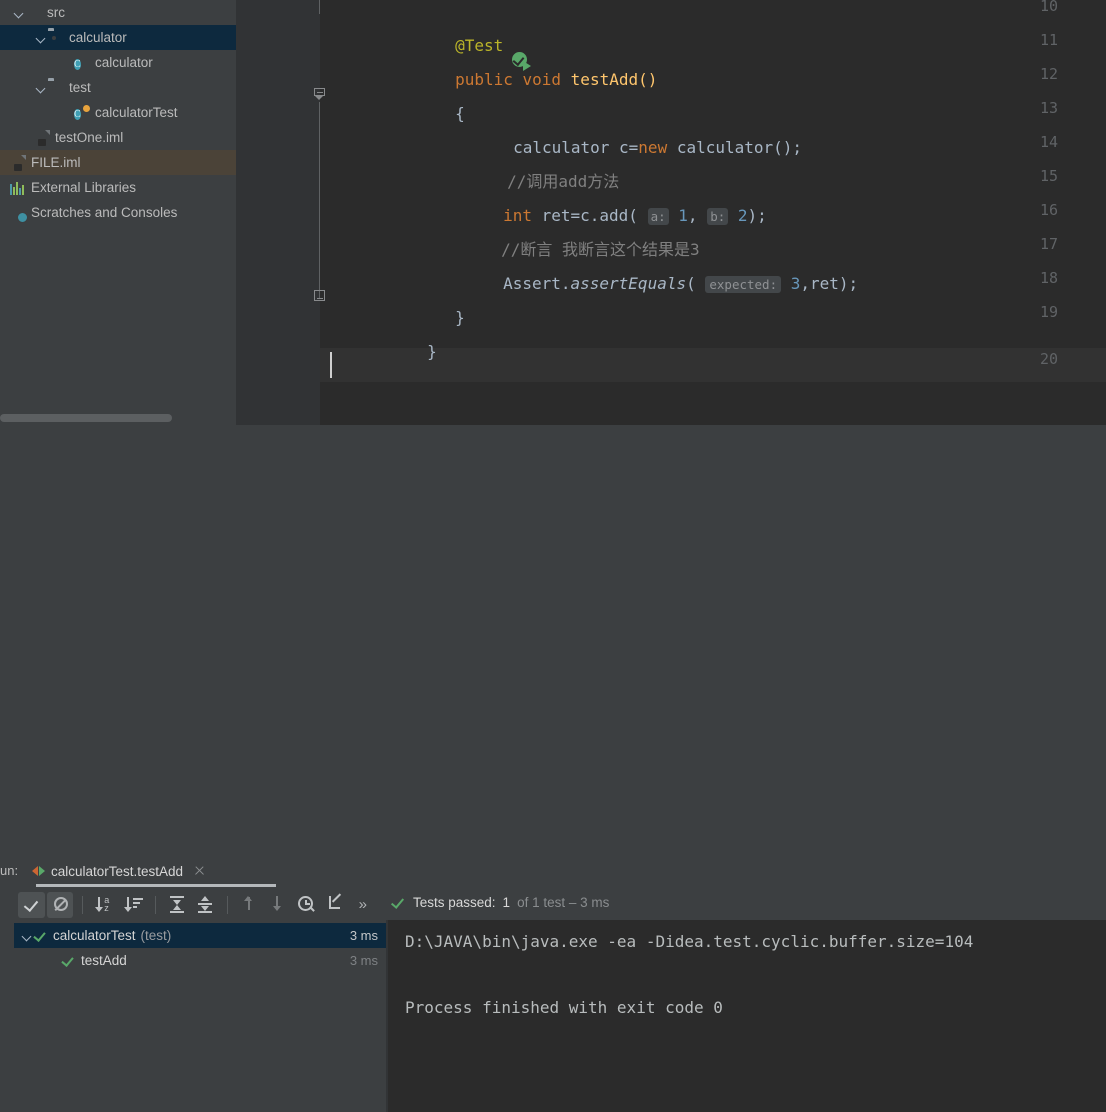 The width and height of the screenshot is (1106, 1112). I want to click on sort-by-duration-button, so click(132, 905).